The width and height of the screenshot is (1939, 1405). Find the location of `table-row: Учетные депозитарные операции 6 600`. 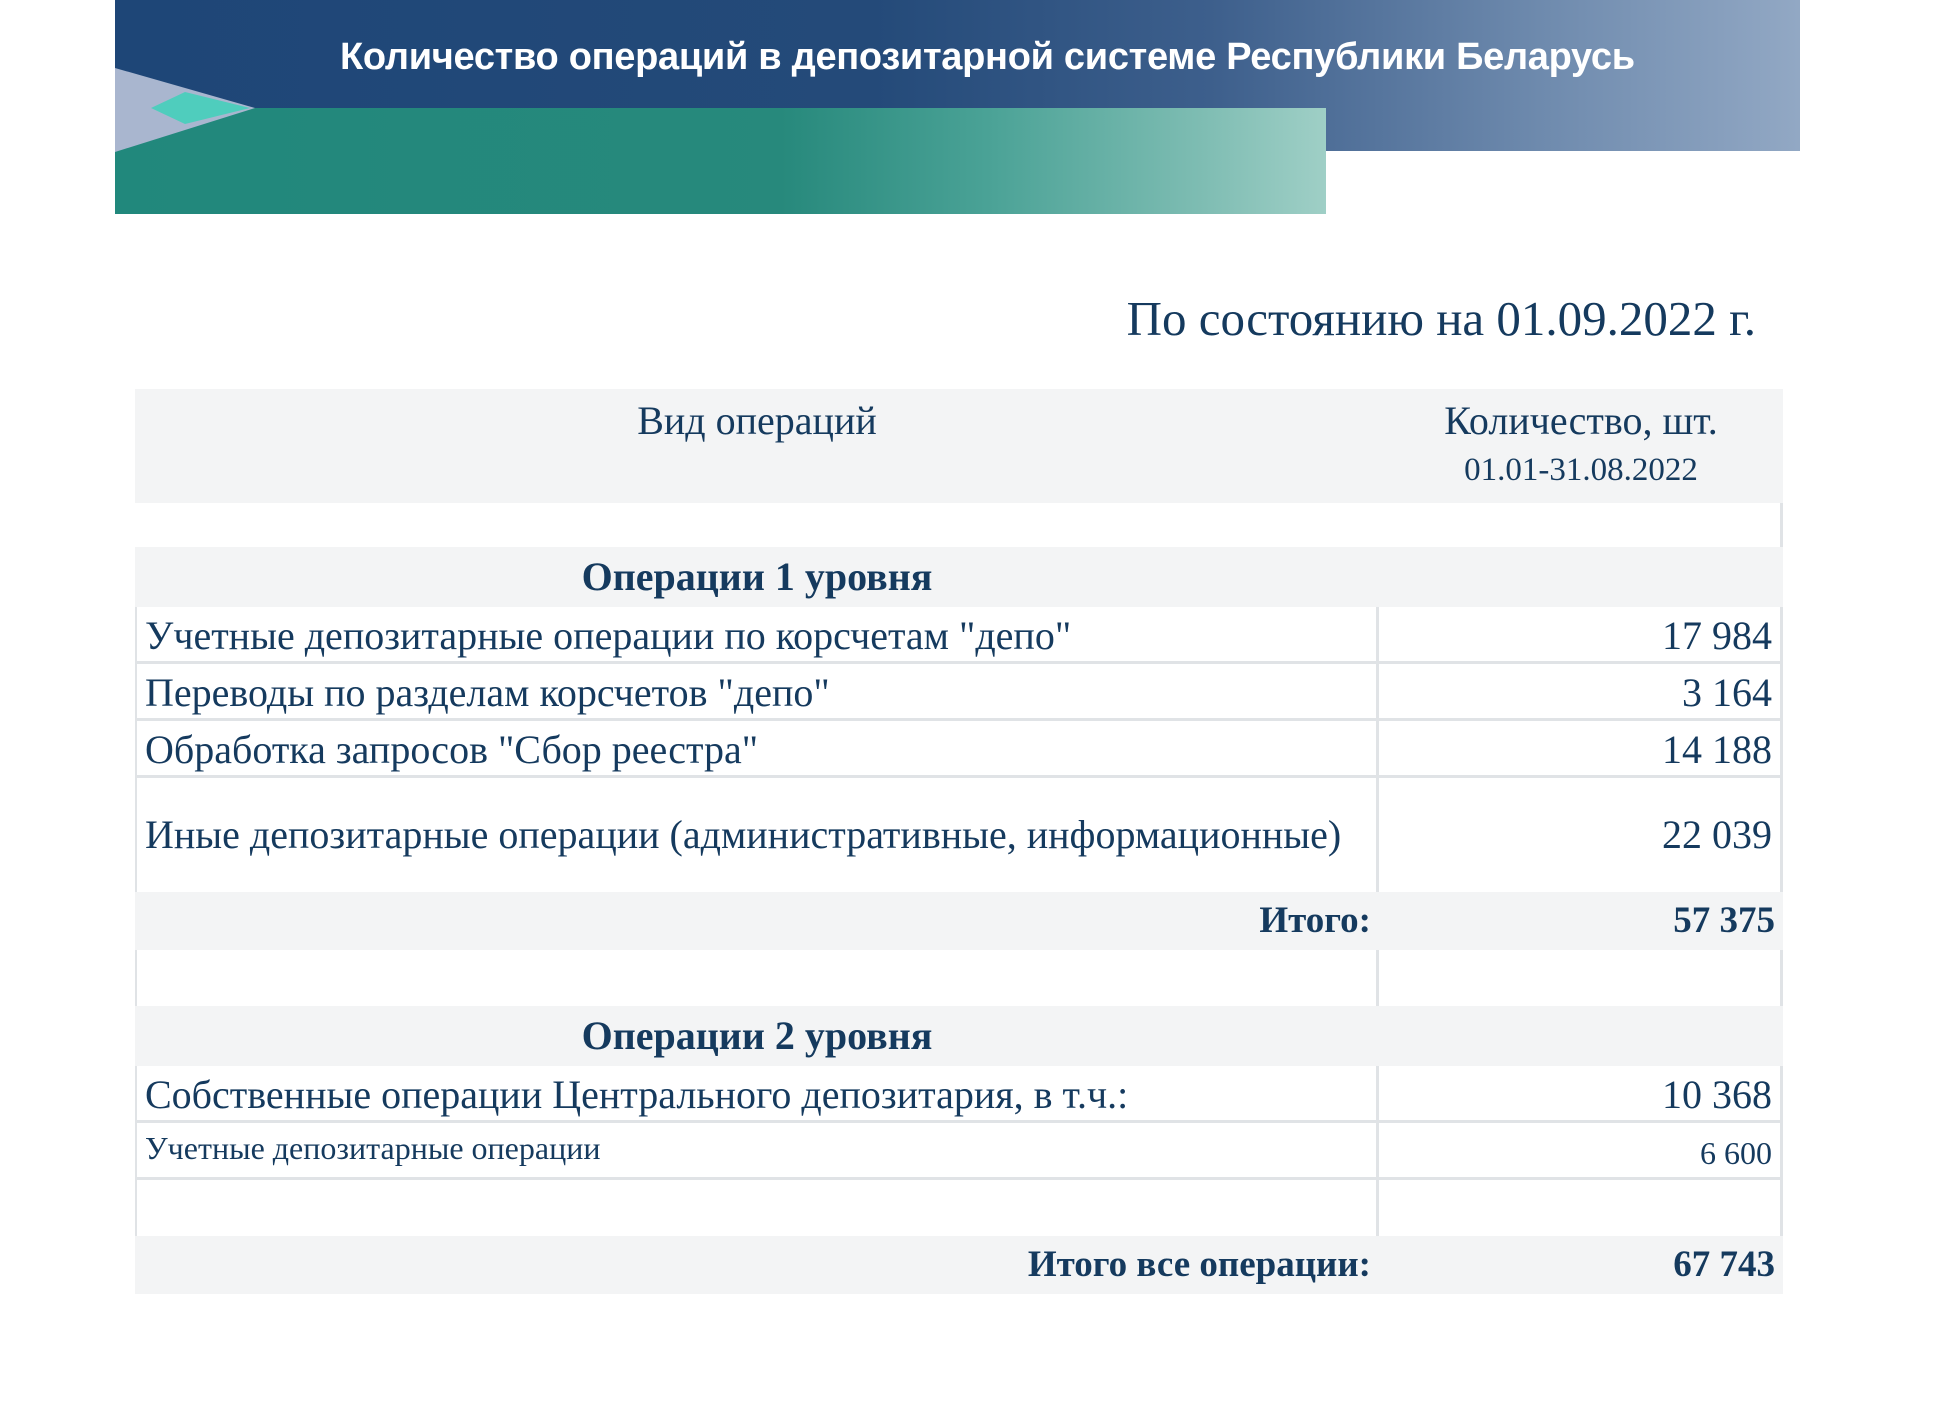

table-row: Учетные депозитарные операции 6 600 is located at coordinates (959, 1151).